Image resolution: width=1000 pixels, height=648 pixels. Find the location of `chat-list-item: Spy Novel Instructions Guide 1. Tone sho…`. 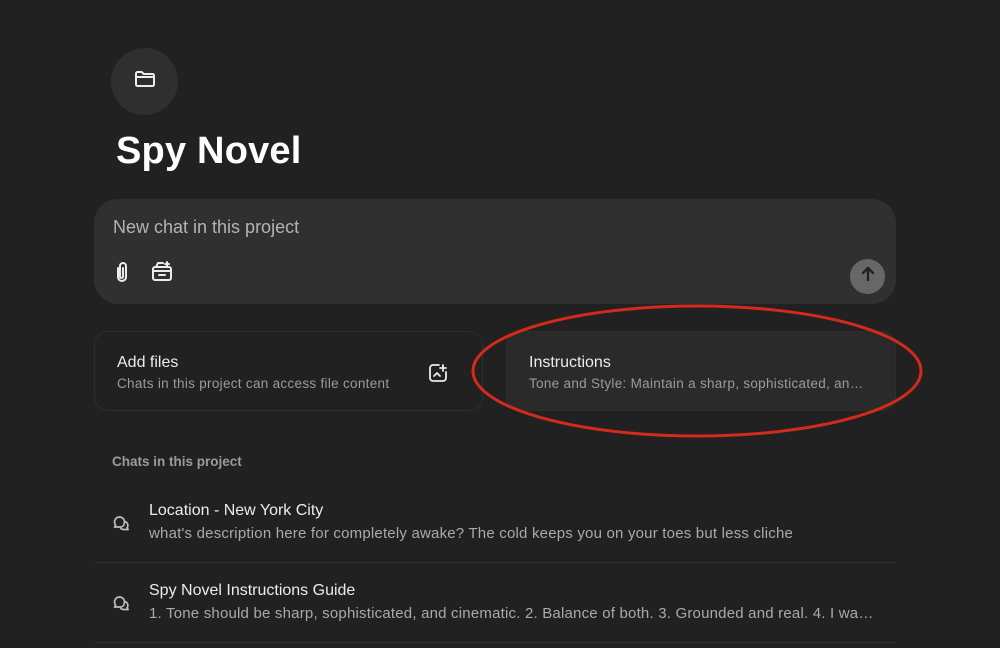

chat-list-item: Spy Novel Instructions Guide 1. Tone sho… is located at coordinates (495, 603).